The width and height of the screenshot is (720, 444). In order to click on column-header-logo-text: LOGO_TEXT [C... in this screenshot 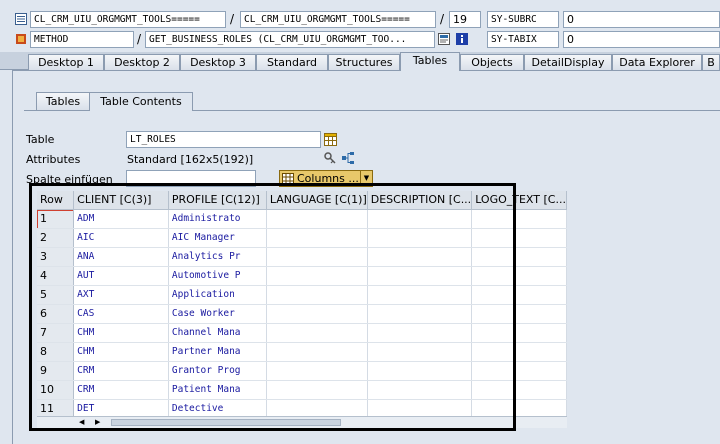, I will do `click(519, 200)`.